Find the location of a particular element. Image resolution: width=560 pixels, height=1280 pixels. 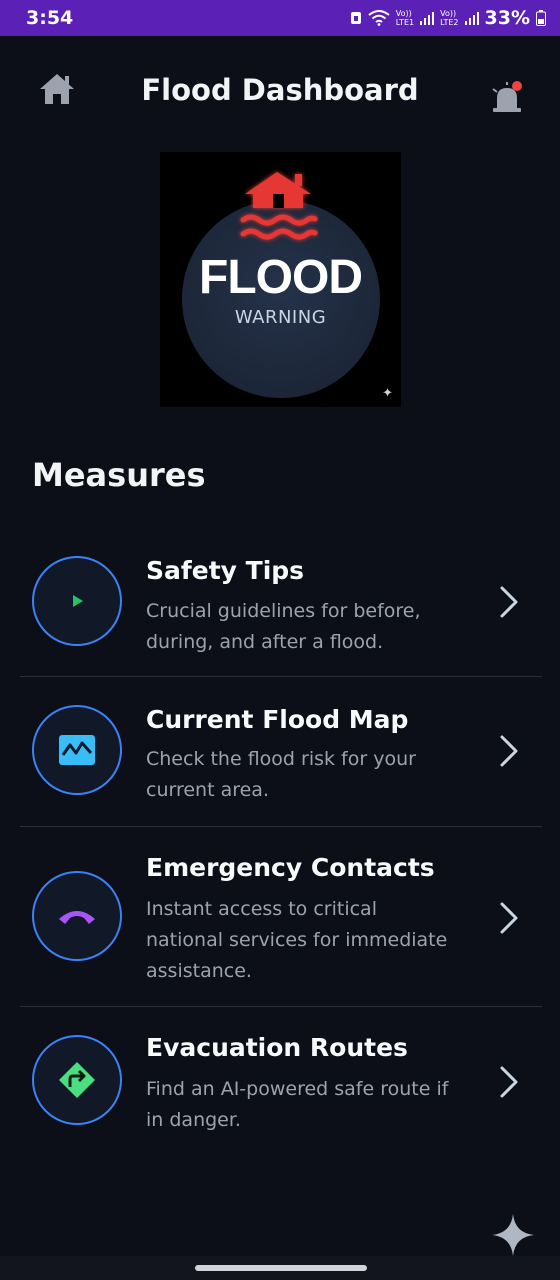

flood-warning-image: FLOOD WARNING ✦ is located at coordinates (280, 279).